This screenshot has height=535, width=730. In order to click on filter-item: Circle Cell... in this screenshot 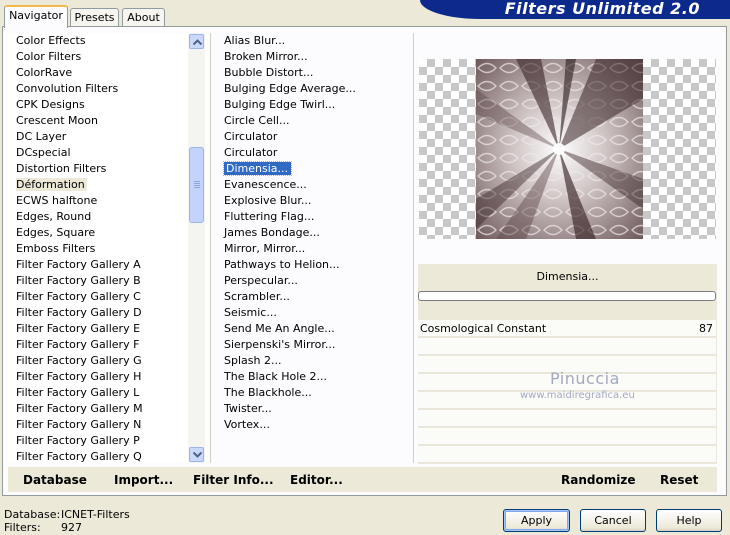, I will do `click(313, 121)`.